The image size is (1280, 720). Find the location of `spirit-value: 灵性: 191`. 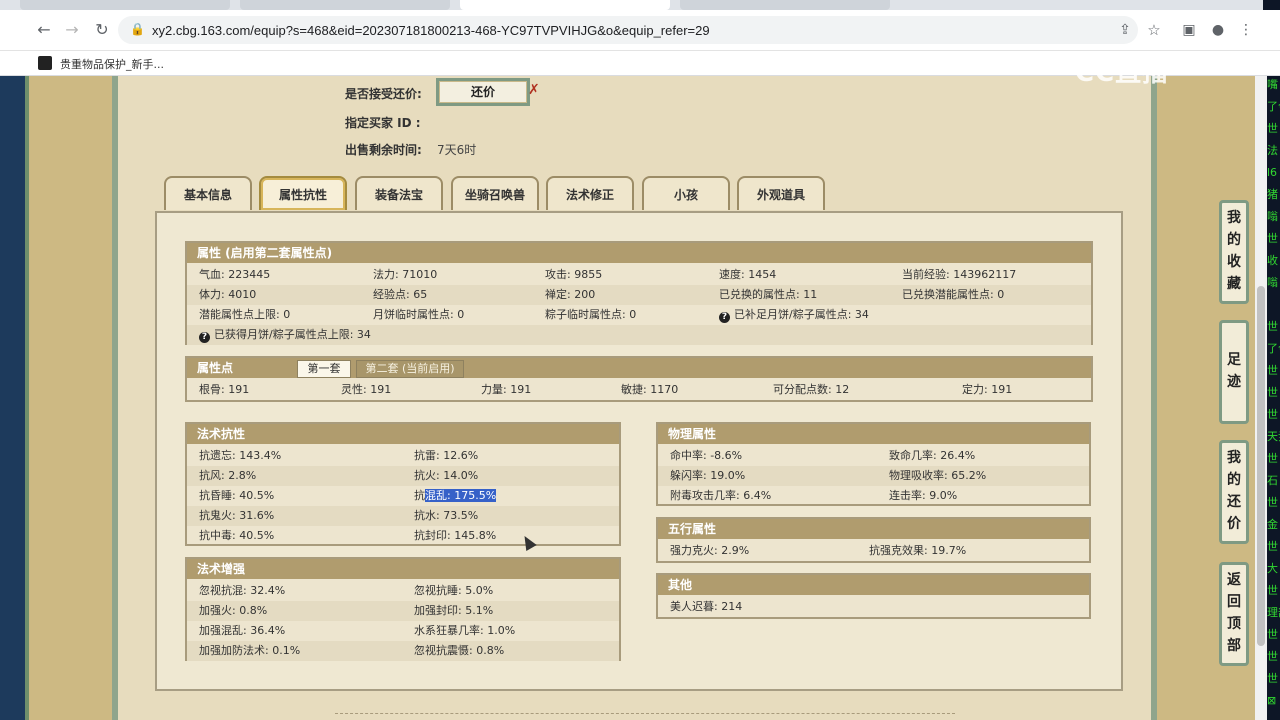

spirit-value: 灵性: 191 is located at coordinates (366, 389).